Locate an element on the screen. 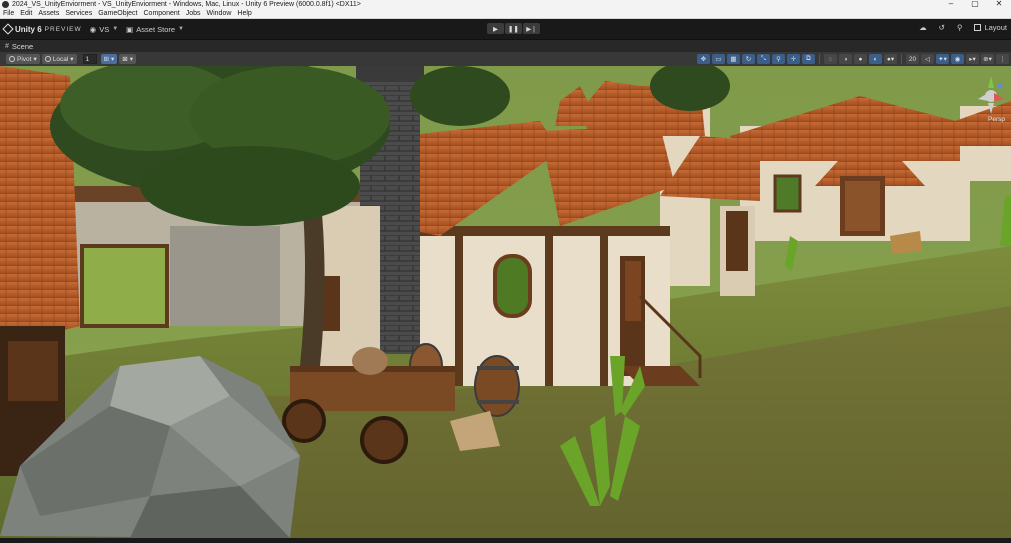 This screenshot has height=543, width=1011. layout-grid-icon is located at coordinates (978, 27).